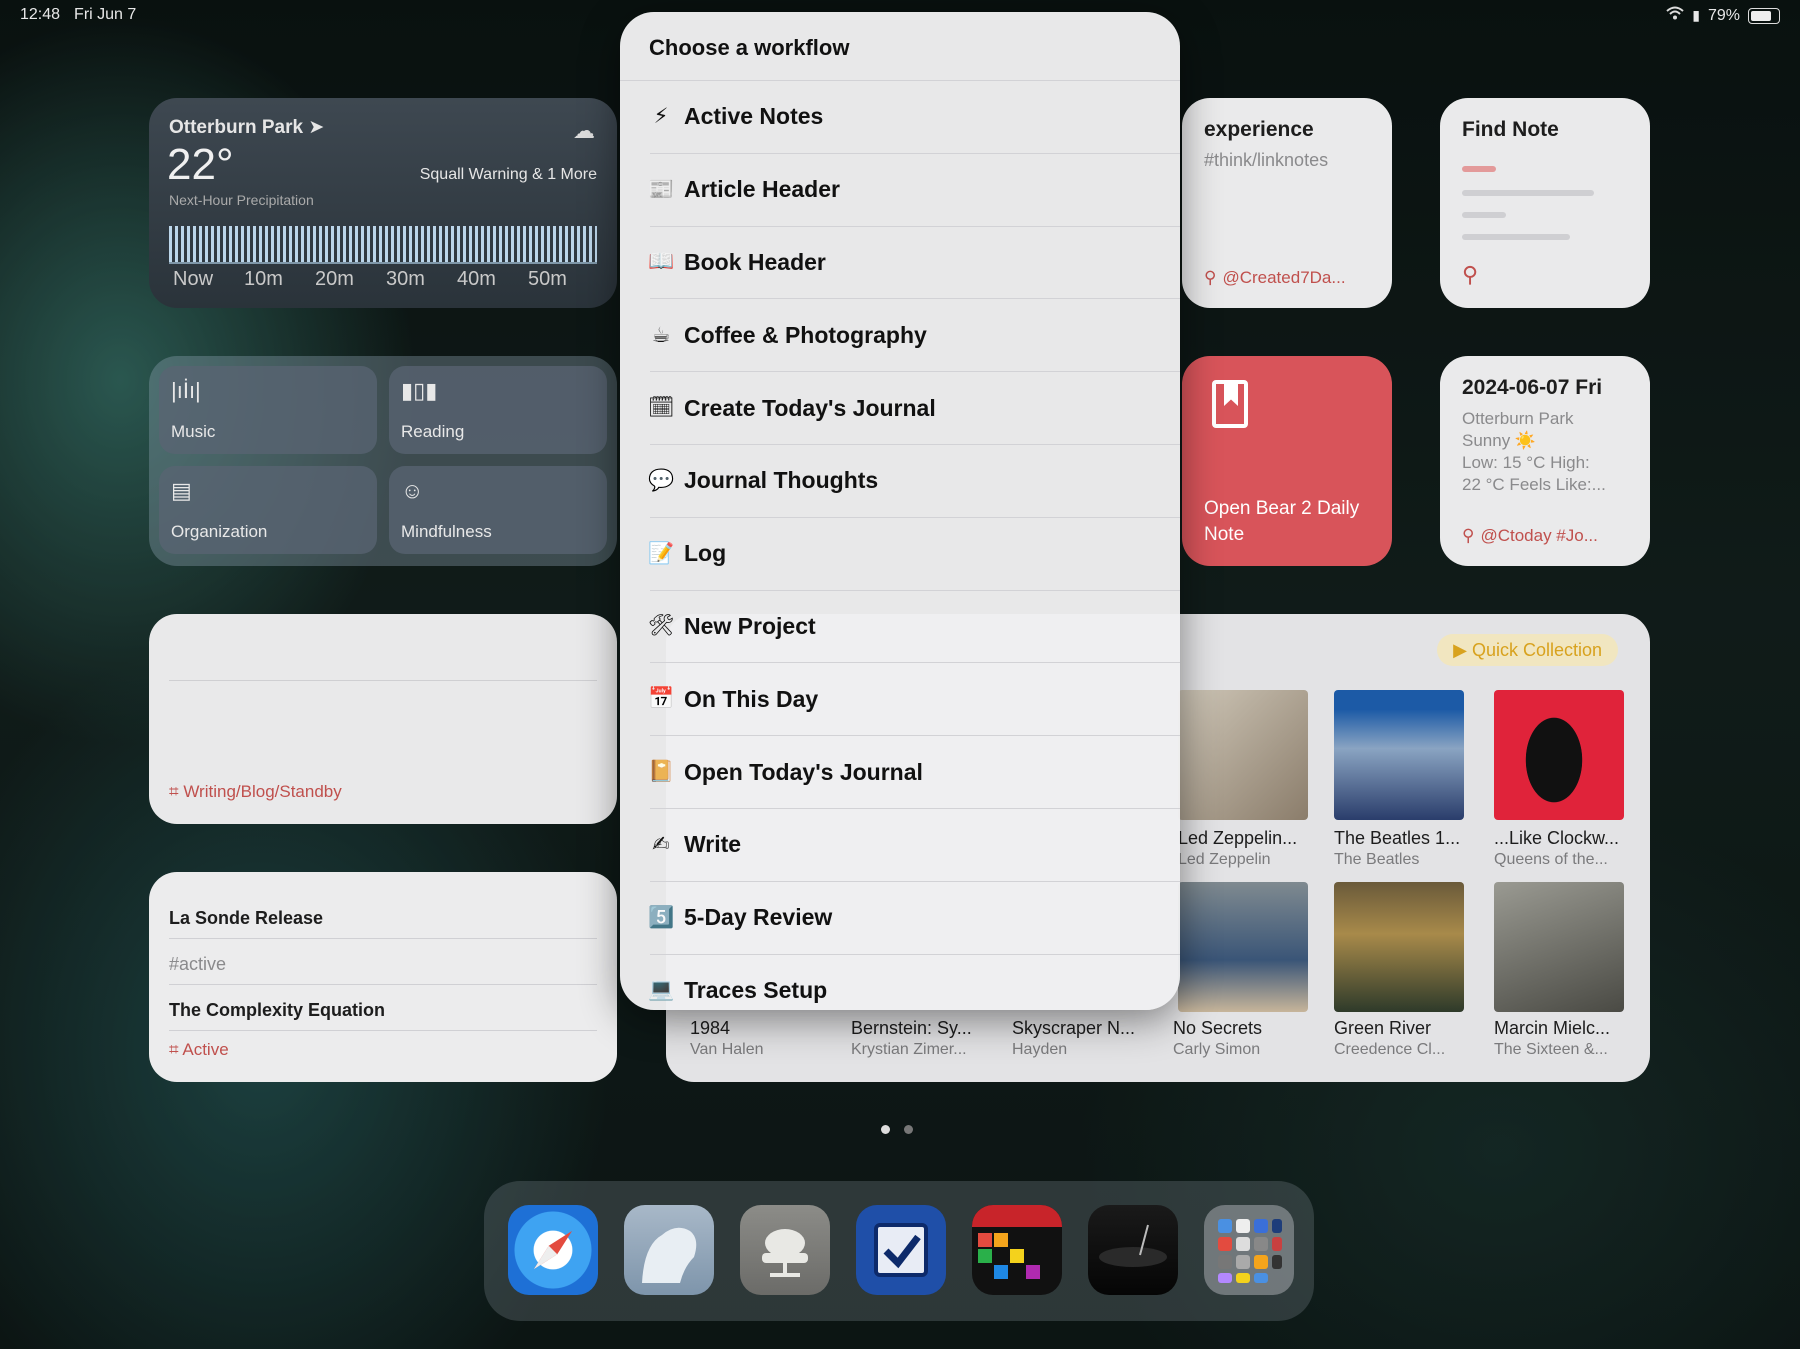 The height and width of the screenshot is (1349, 1800). I want to click on album-item: The Beatles 1... The Beatles, so click(1399, 779).